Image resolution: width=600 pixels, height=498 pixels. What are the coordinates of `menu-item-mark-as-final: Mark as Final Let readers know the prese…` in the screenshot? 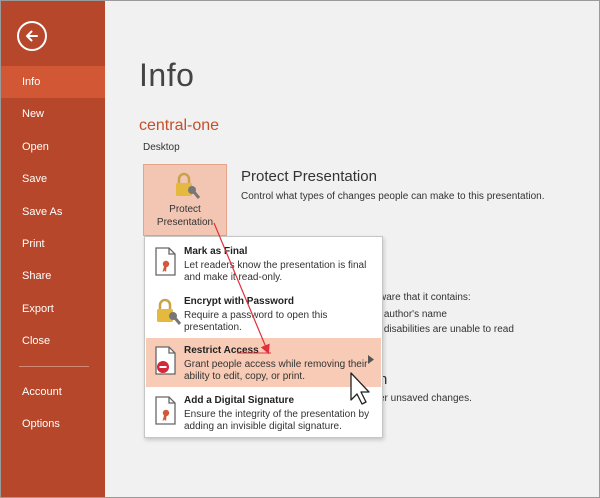 It's located at (263, 263).